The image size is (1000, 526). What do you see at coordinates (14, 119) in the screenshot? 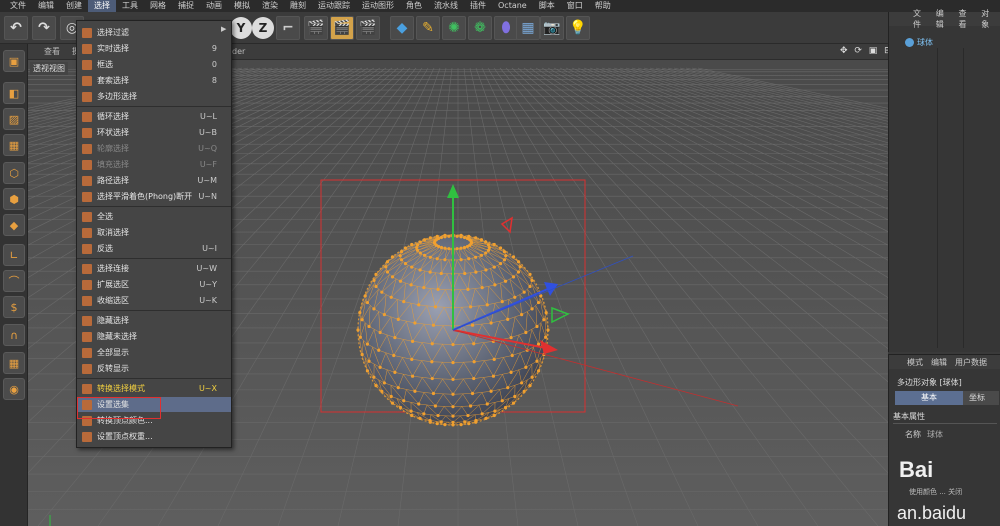
I see `texture-mode-icon: ▨` at bounding box center [14, 119].